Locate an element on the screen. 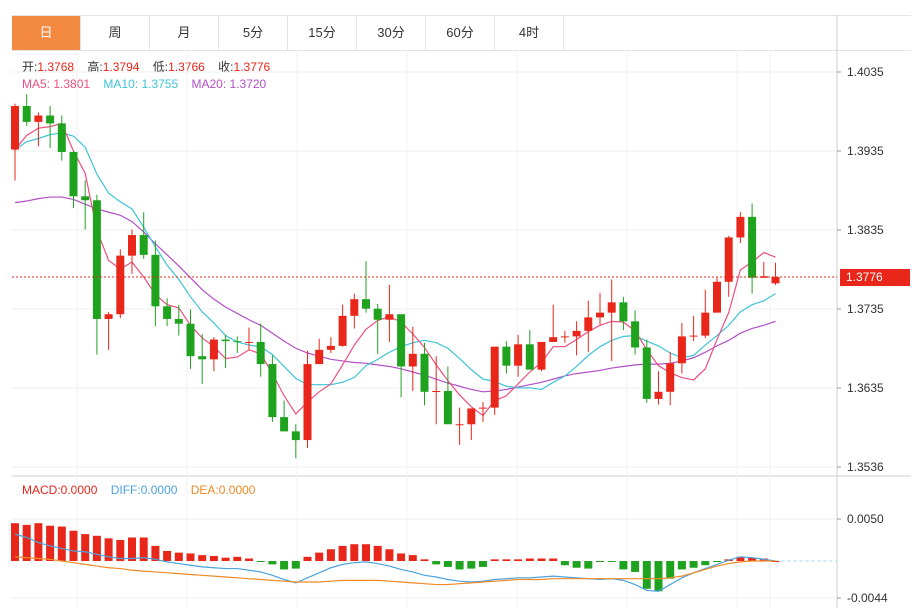 Image resolution: width=917 pixels, height=608 pixels. y-tick-label: 1.3735 is located at coordinates (865, 309).